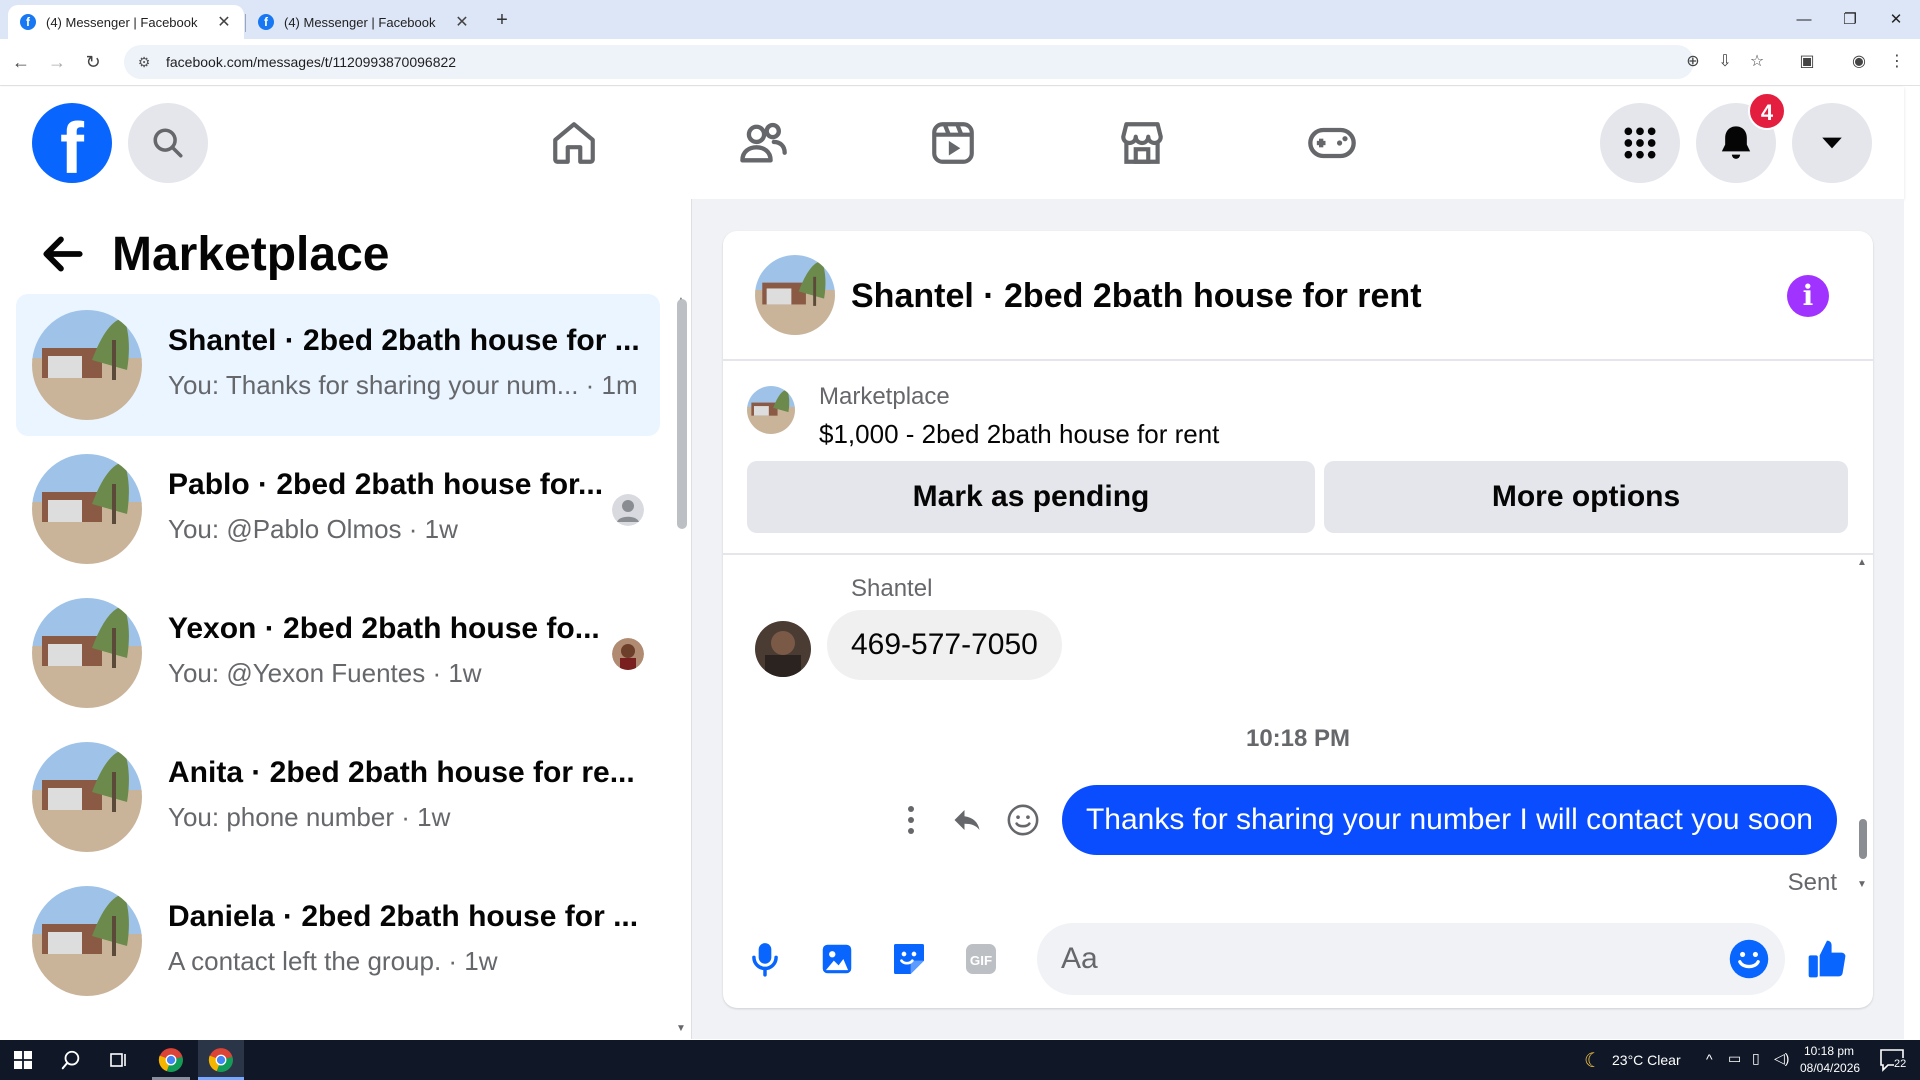 This screenshot has width=1920, height=1080. I want to click on video-nav-button, so click(953, 143).